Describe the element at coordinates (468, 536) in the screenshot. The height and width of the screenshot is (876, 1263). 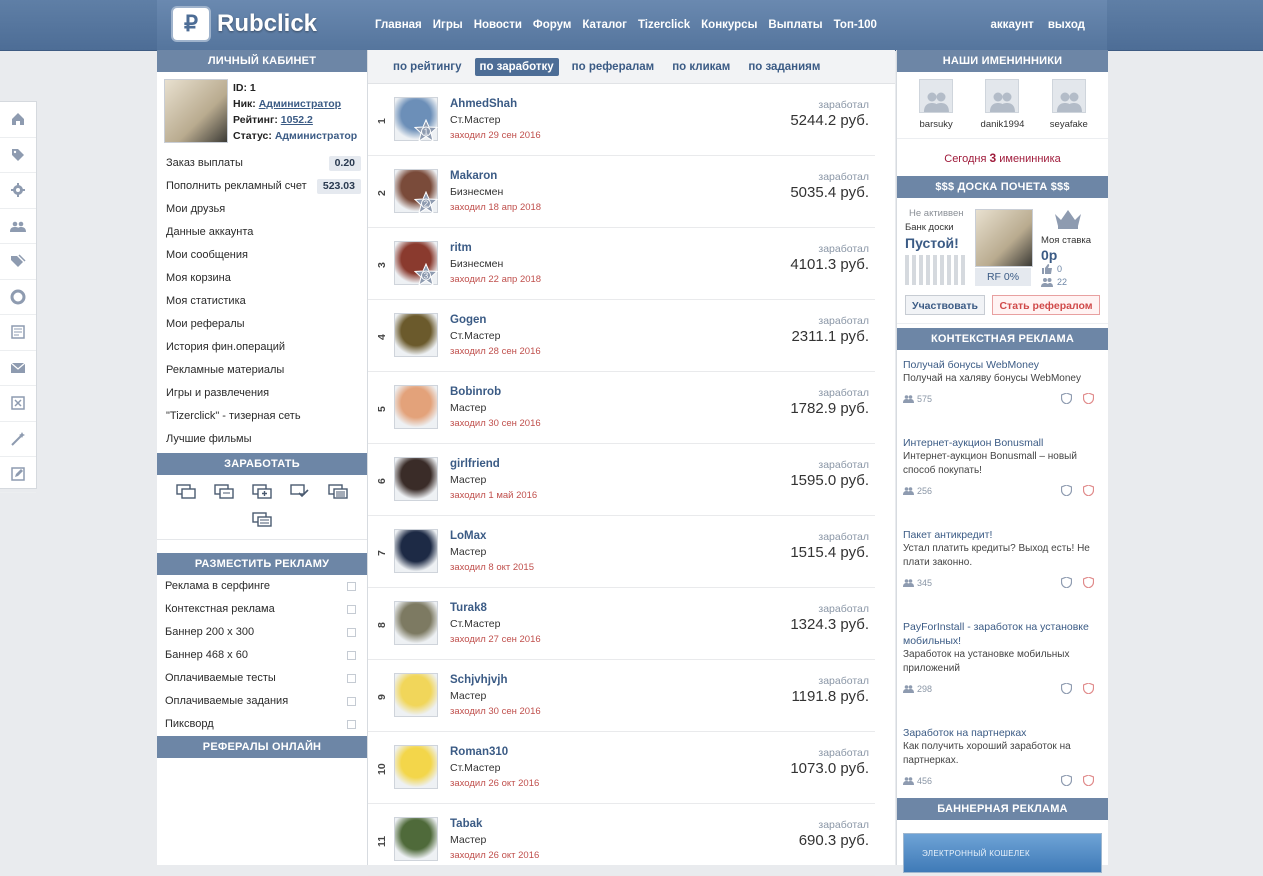
I see `user-name-link: LoMax` at that location.